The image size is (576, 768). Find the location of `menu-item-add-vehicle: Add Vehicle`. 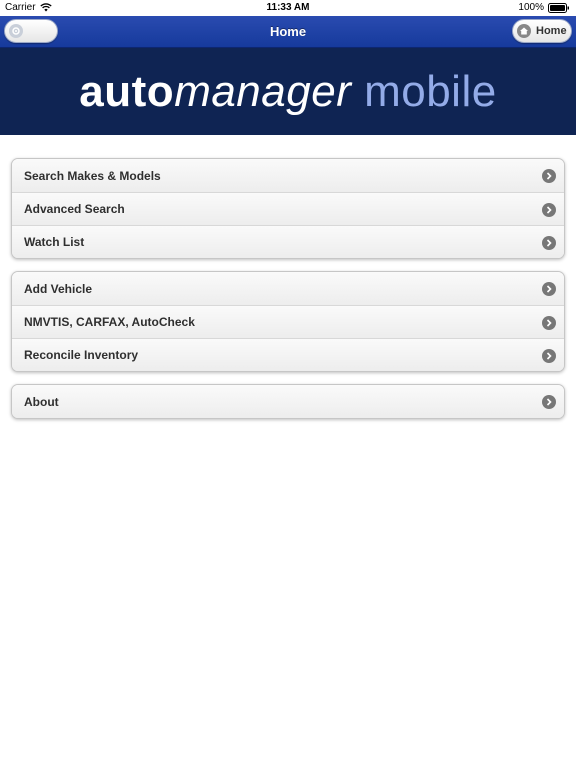

menu-item-add-vehicle: Add Vehicle is located at coordinates (288, 288).